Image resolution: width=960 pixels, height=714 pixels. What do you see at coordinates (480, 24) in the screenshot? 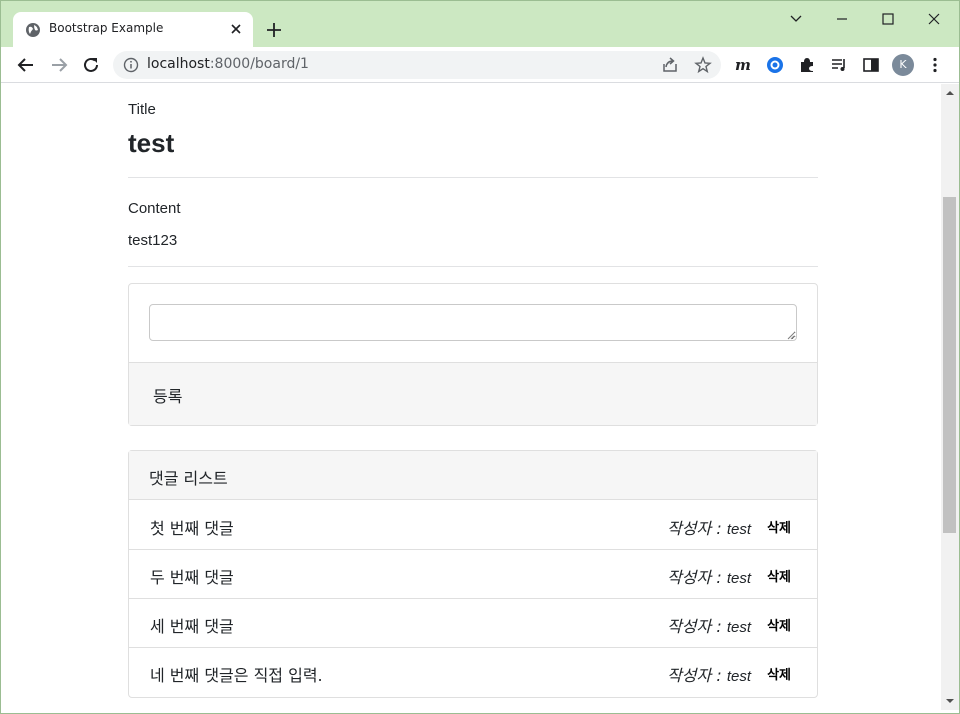
I see `tab-strip: Bootstrap Example` at bounding box center [480, 24].